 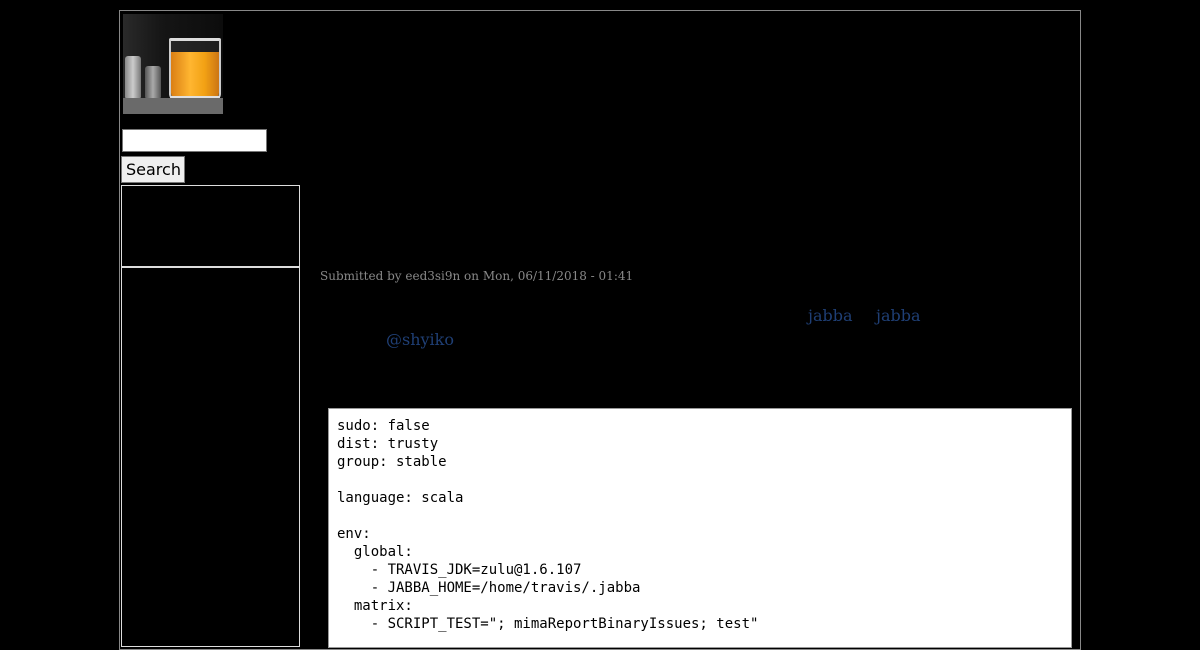 I want to click on shyiko-mention-link: @shyiko, so click(x=420, y=339).